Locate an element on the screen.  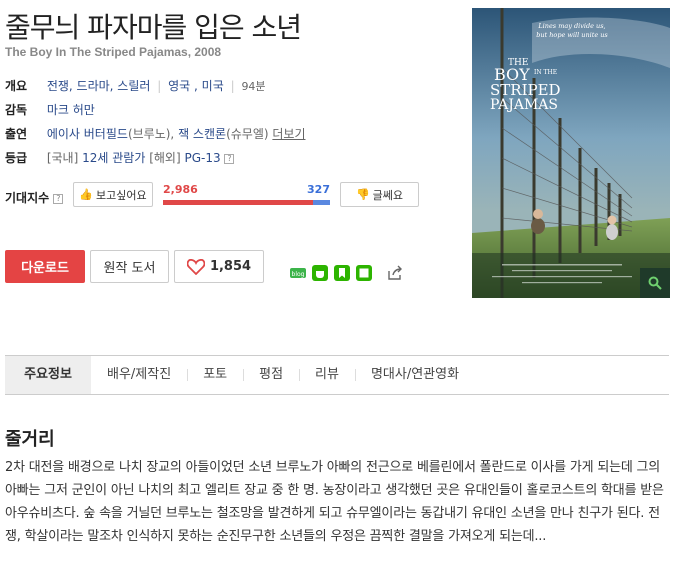
overview-label: 개요 is located at coordinates (16, 86).